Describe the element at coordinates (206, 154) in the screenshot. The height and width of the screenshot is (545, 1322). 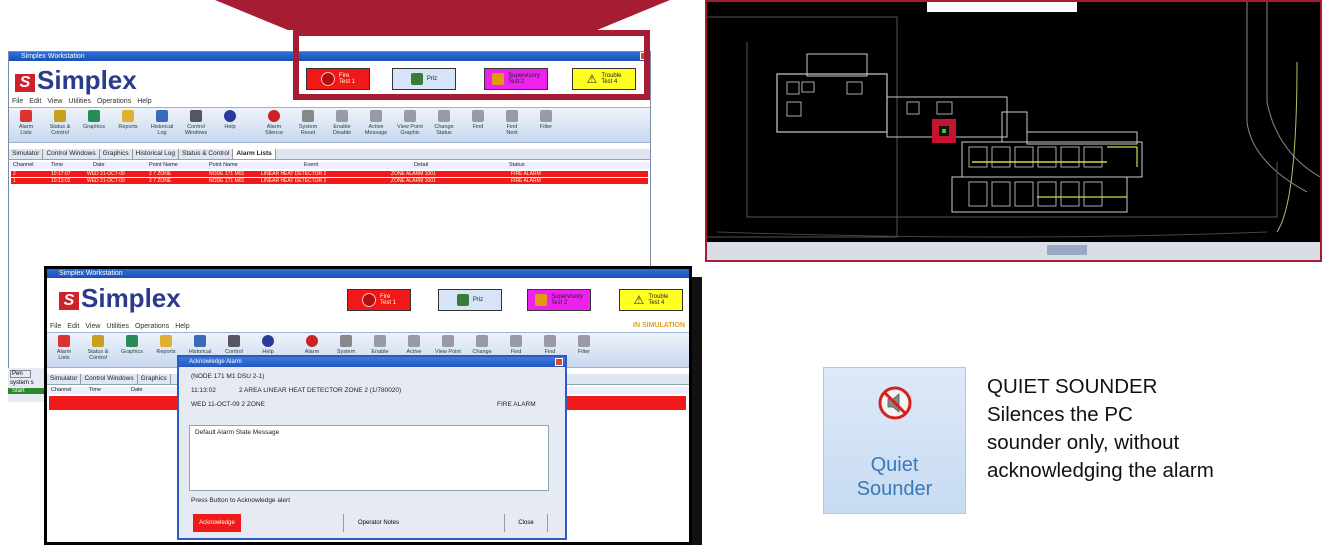
I see `tab-status-control: Status & Control` at that location.